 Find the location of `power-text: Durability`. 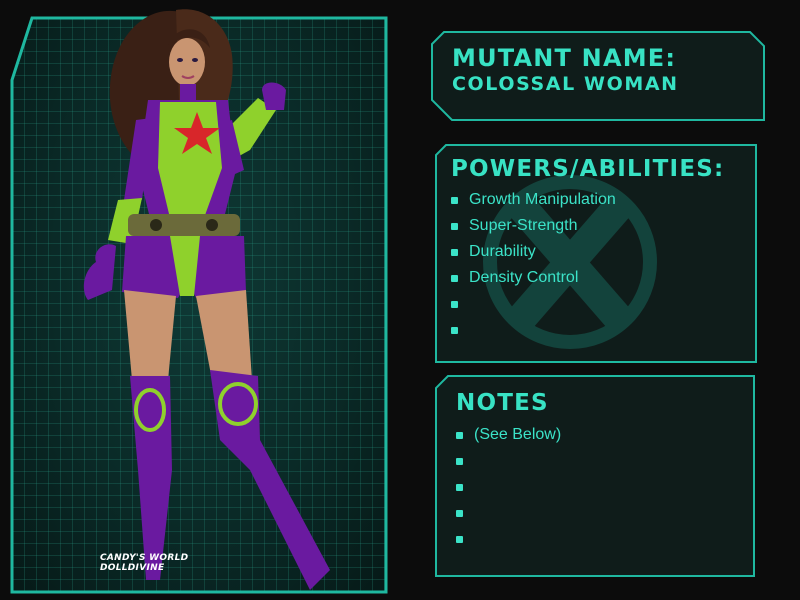

power-text: Durability is located at coordinates (502, 251).